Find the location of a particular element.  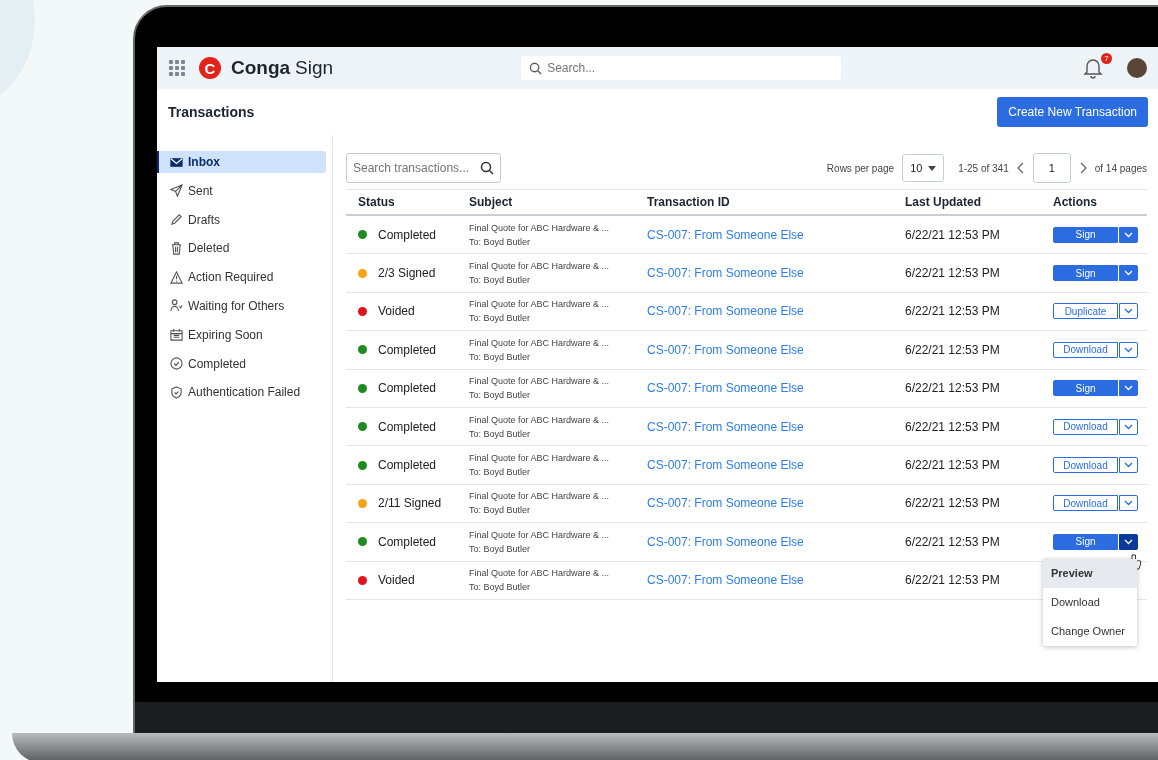

sidebar-item: Drafts is located at coordinates (241, 219).